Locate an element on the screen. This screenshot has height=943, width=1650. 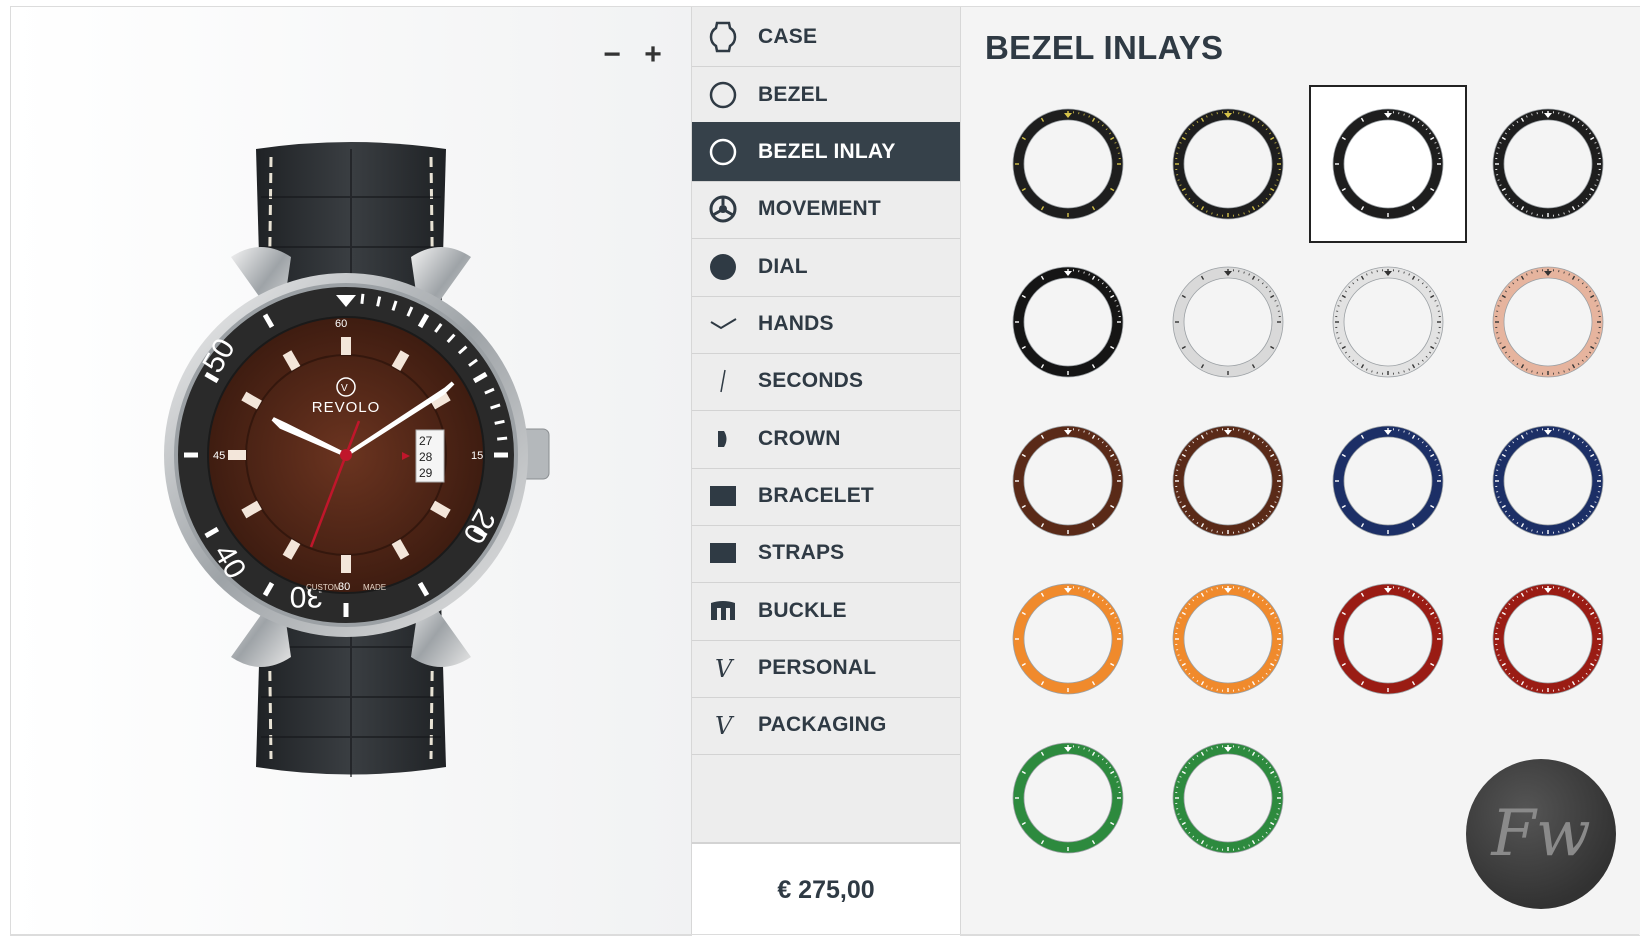
brand-name: REVOLO is located at coordinates (346, 407).